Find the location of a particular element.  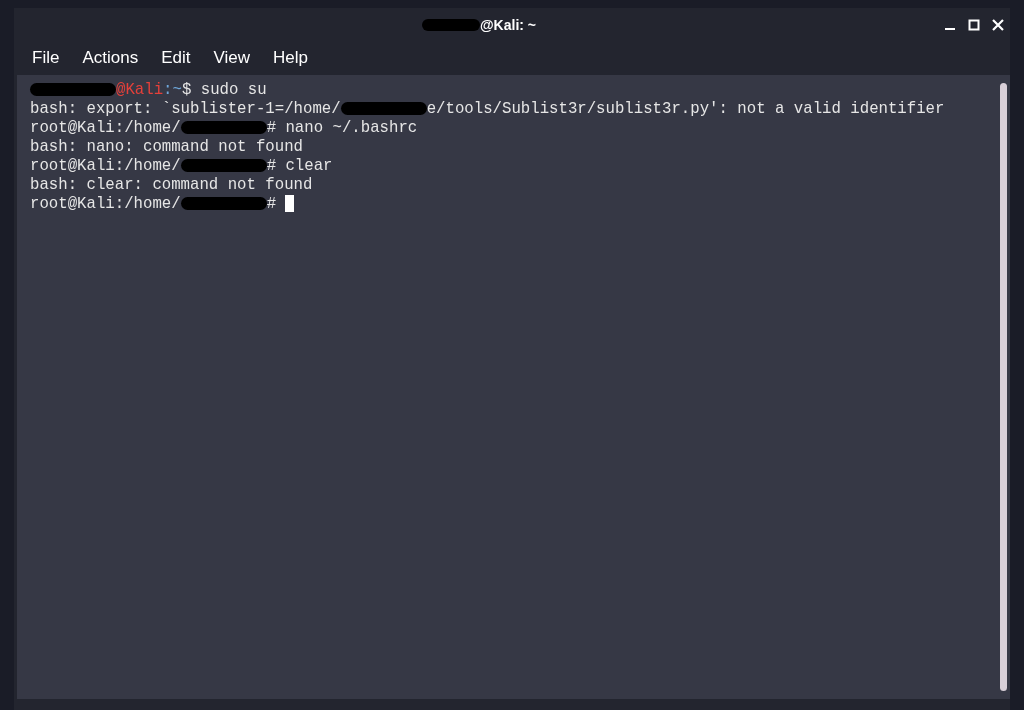

window-title: @Kali: ~ is located at coordinates (508, 25).